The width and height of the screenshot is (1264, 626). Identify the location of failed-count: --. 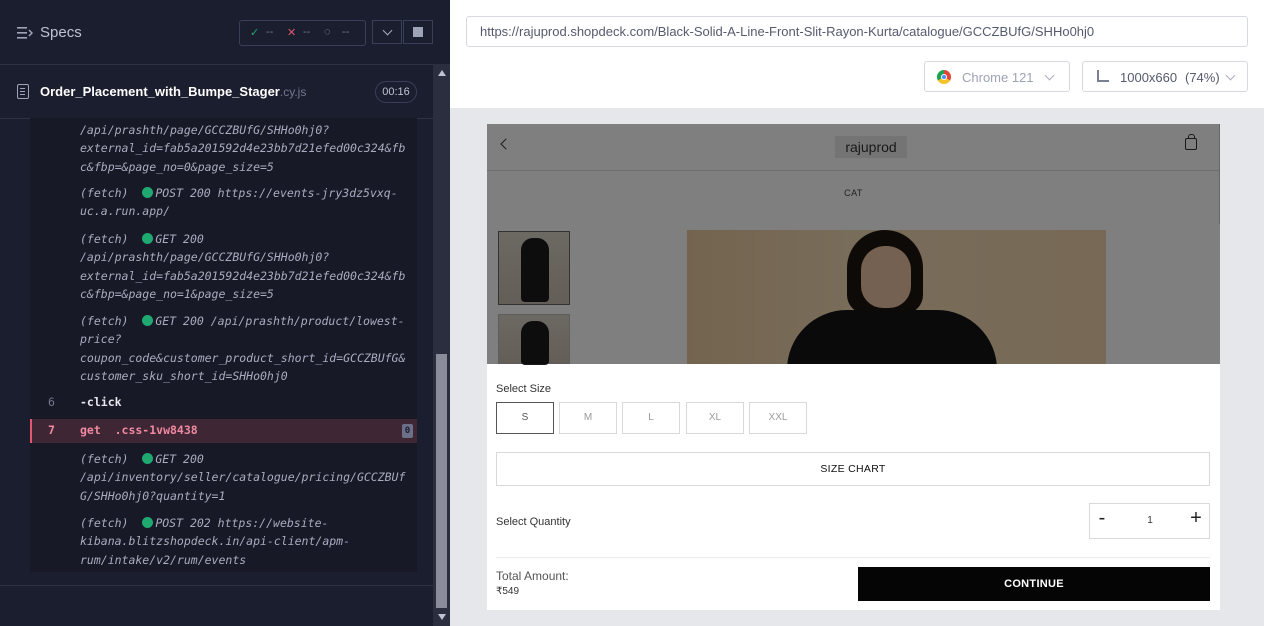
(307, 32).